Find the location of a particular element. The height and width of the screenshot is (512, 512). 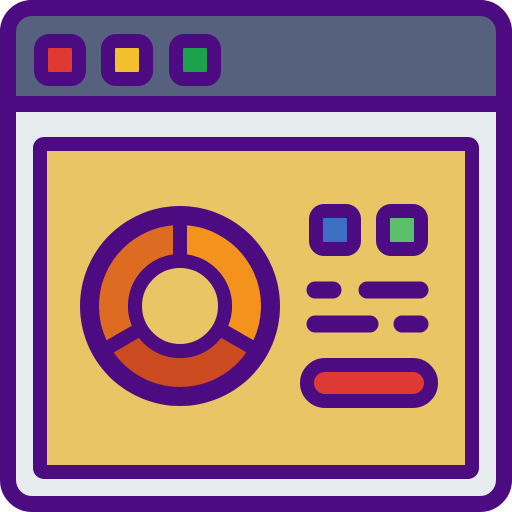

minimize-dot-icon is located at coordinates (127, 60).